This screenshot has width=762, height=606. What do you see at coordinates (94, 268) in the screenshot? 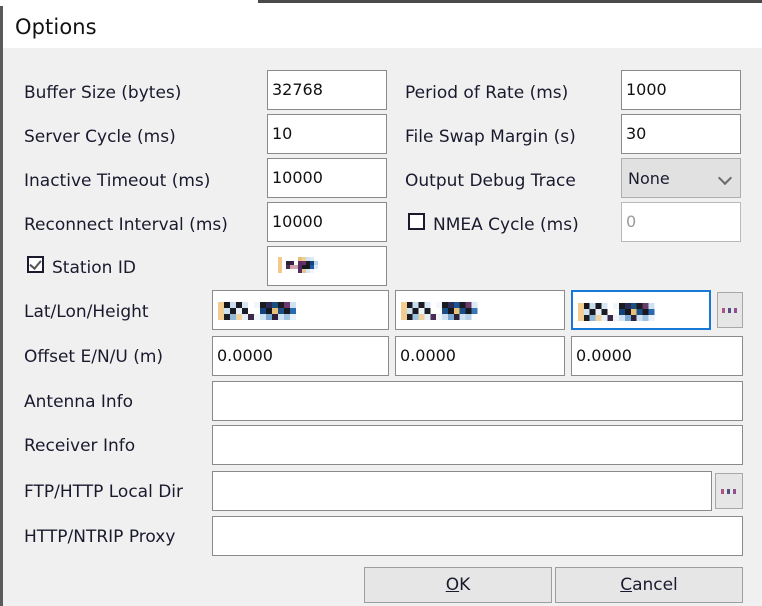
I see `label-station-id: Station ID` at bounding box center [94, 268].